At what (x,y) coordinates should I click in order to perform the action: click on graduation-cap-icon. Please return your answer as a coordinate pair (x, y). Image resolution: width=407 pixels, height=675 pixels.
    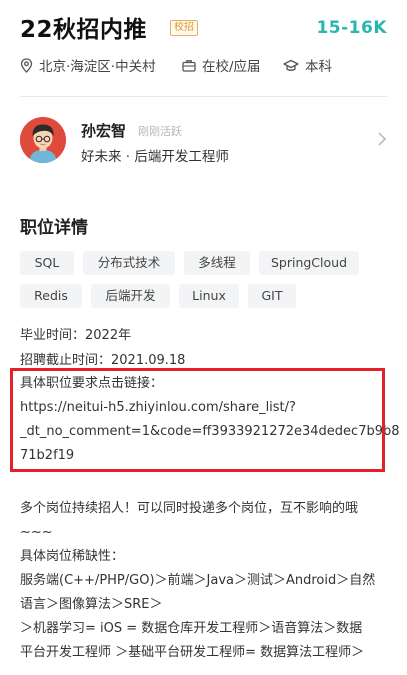
    Looking at the image, I should click on (291, 65).